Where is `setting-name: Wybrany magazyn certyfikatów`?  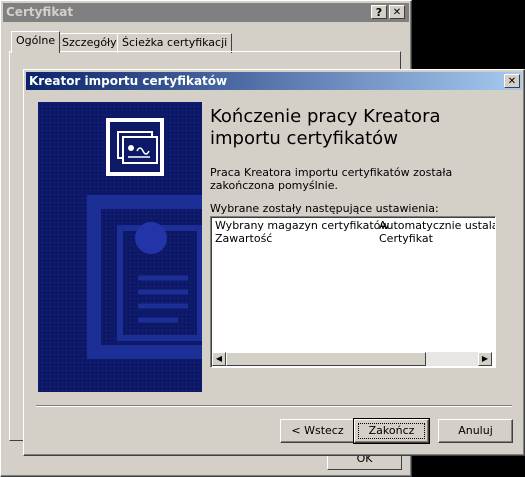
setting-name: Wybrany magazyn certyfikatów is located at coordinates (302, 225).